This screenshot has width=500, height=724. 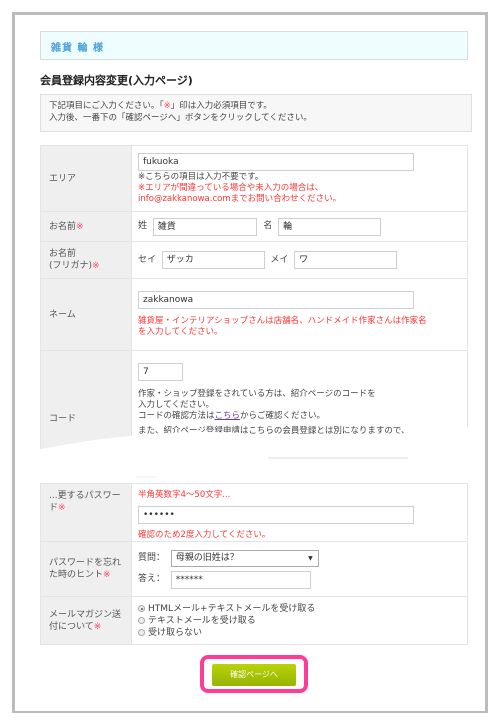 What do you see at coordinates (176, 405) in the screenshot?
I see `code-text-2: 入力してください。` at bounding box center [176, 405].